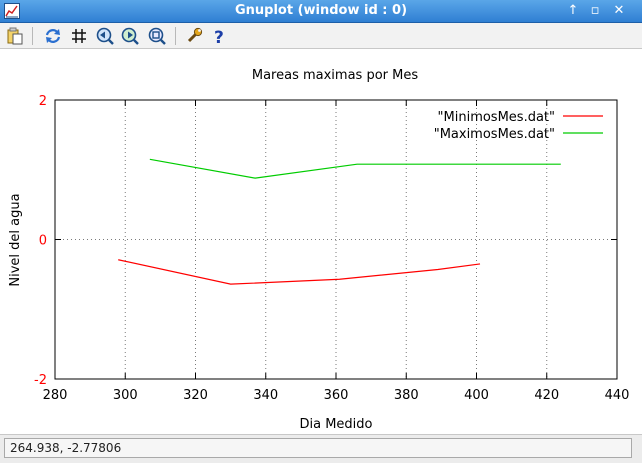 This screenshot has height=463, width=642. Describe the element at coordinates (619, 11) in the screenshot. I see `close-button: ✕` at that location.